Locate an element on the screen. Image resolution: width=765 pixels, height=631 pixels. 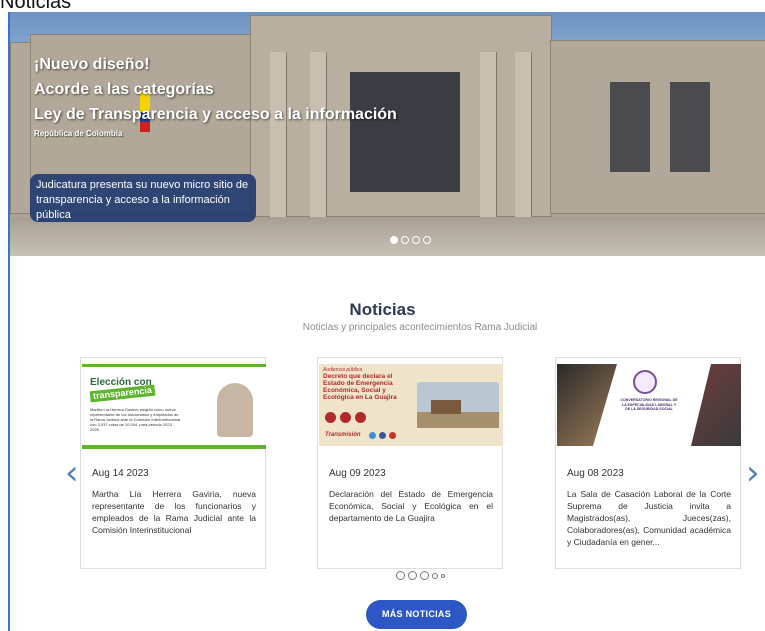
chevron-left-icon: ‹ is located at coordinates (72, 473).